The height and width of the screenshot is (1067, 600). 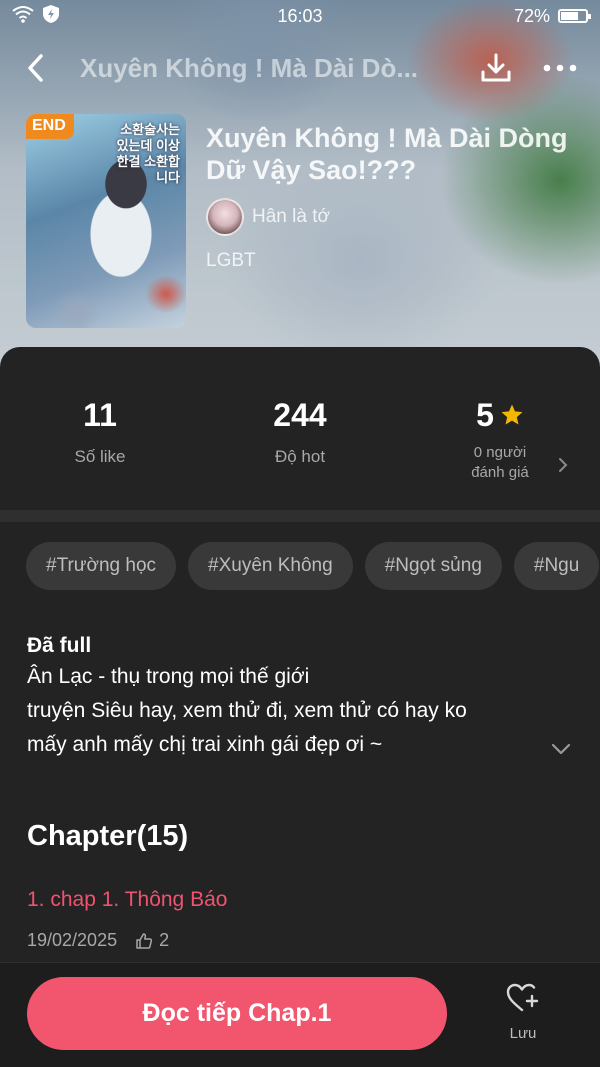 What do you see at coordinates (300, 456) in the screenshot?
I see `hot-label: Độ hot` at bounding box center [300, 456].